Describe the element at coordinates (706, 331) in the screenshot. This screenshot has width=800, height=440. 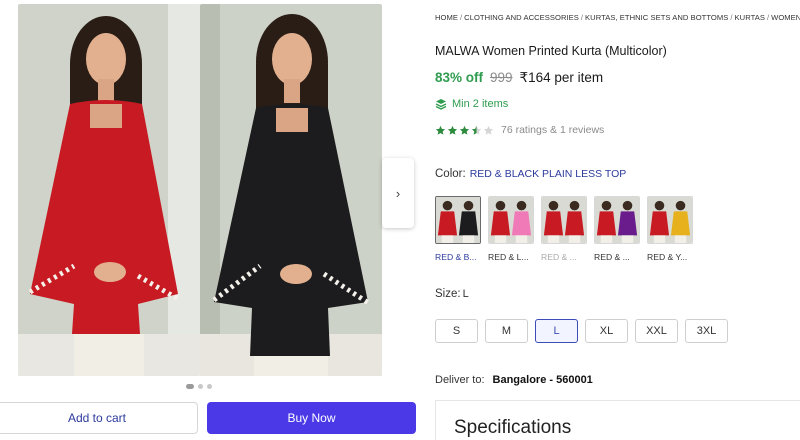
I see `size-option-3xl: 3XL` at that location.